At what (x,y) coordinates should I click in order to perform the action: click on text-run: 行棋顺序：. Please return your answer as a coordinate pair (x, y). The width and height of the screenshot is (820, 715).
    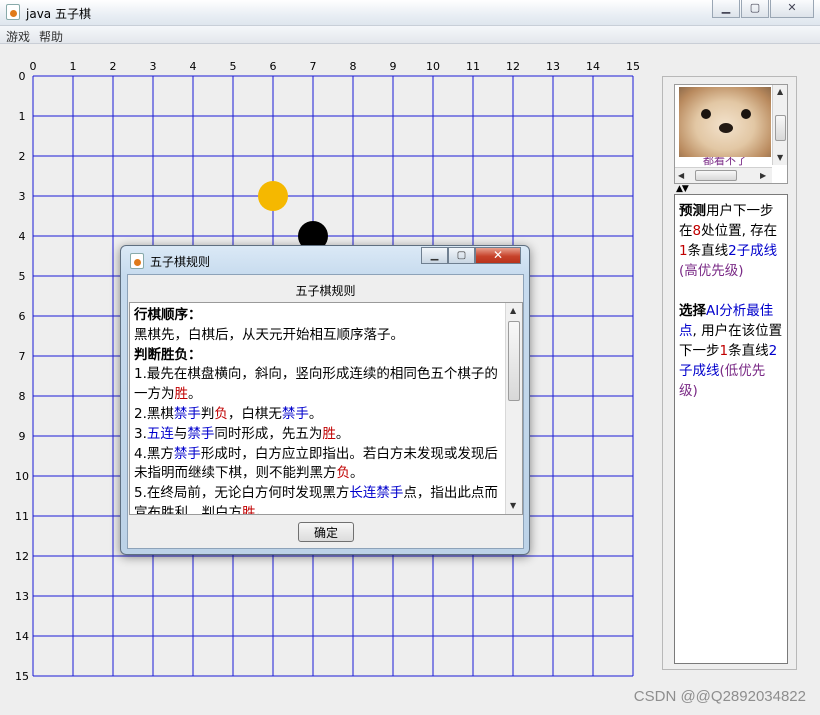
    Looking at the image, I should click on (168, 315).